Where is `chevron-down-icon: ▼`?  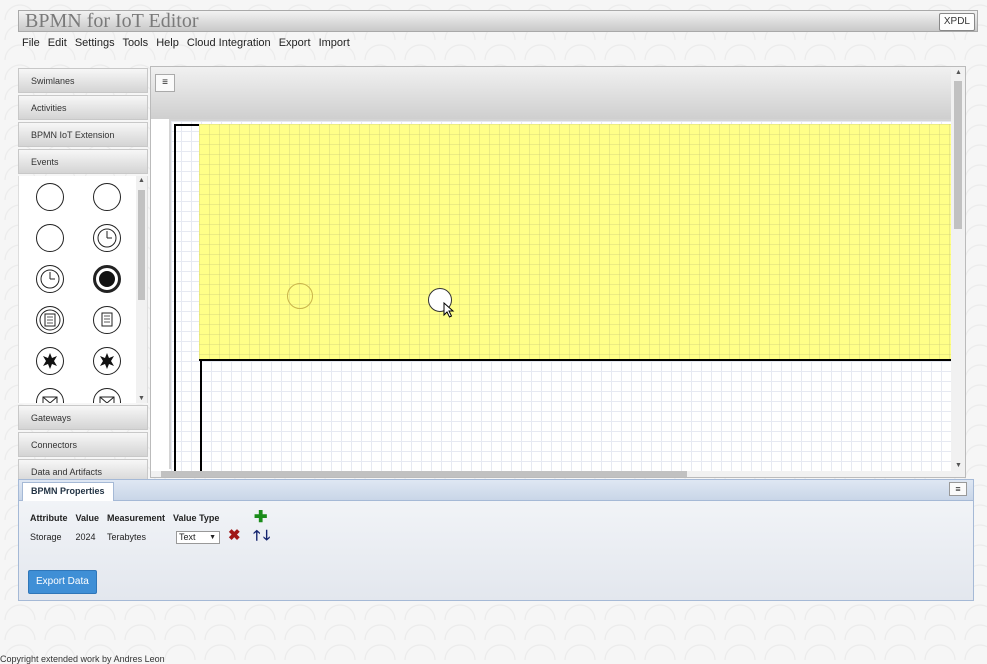
chevron-down-icon: ▼ is located at coordinates (213, 537).